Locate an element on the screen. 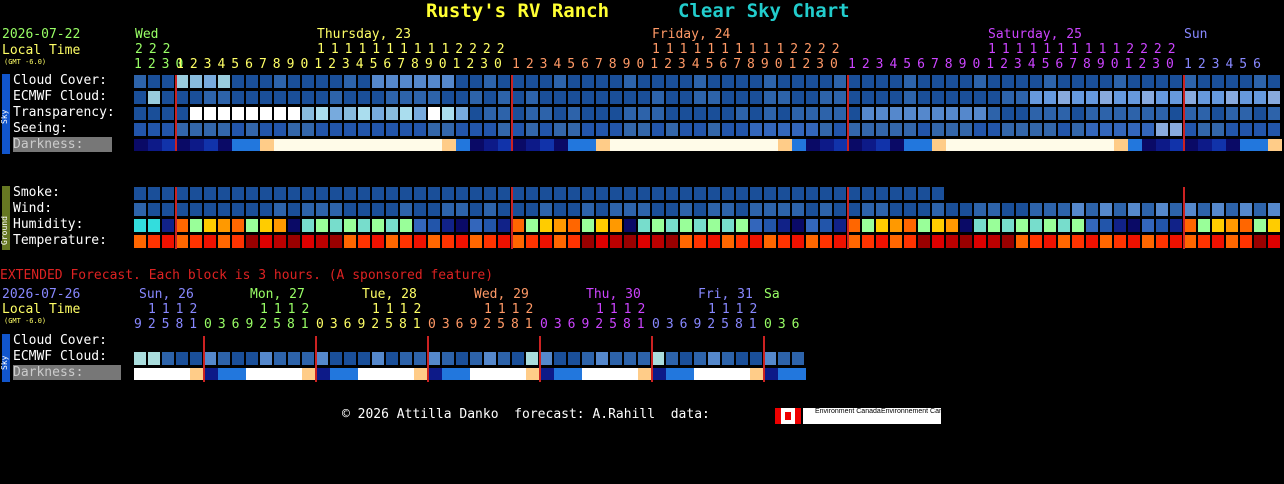 The image size is (1284, 484). environment-canada-logo: Environment Canada Environnement Canada is located at coordinates (879, 416).